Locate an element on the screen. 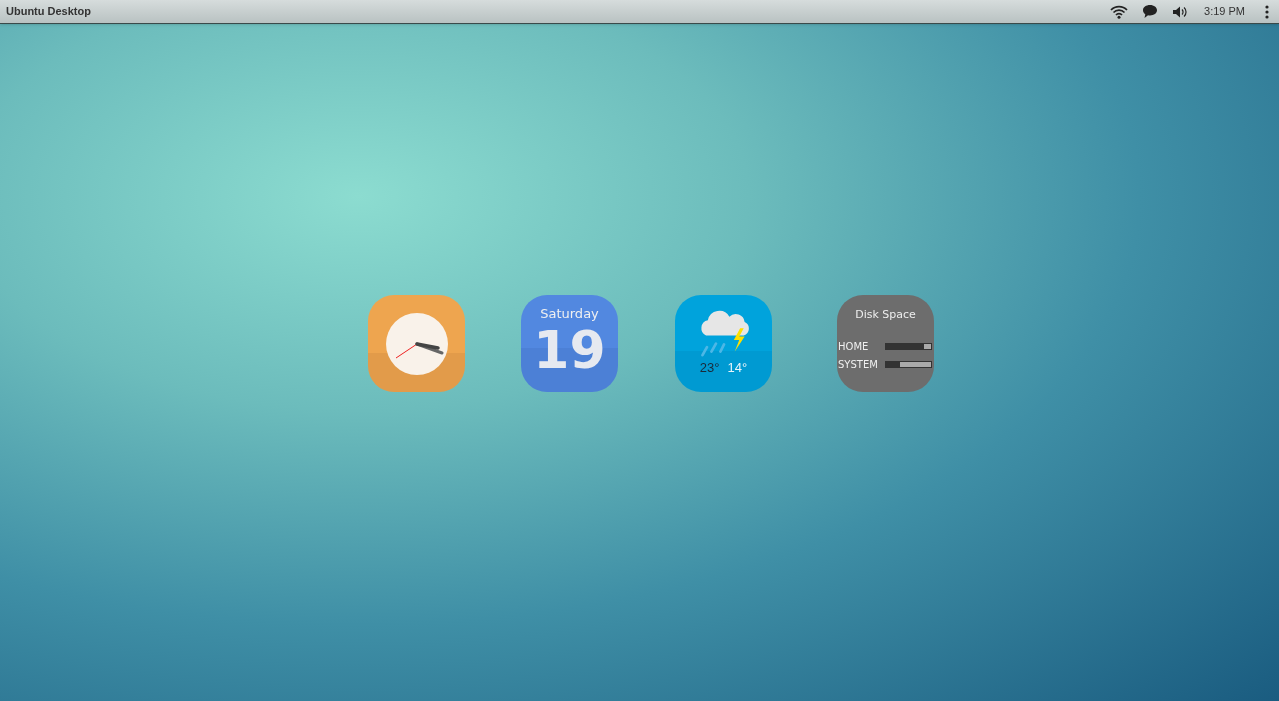  high-temperature: 23° is located at coordinates (709, 368).